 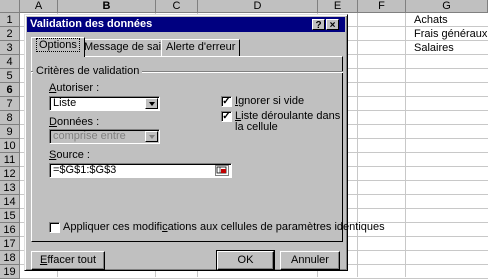 What do you see at coordinates (447, 6) in the screenshot?
I see `column-header-g: G` at bounding box center [447, 6].